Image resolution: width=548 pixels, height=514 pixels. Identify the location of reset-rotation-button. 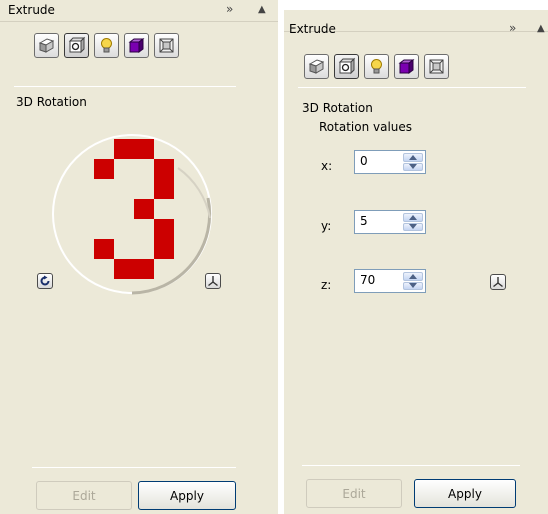
(45, 281).